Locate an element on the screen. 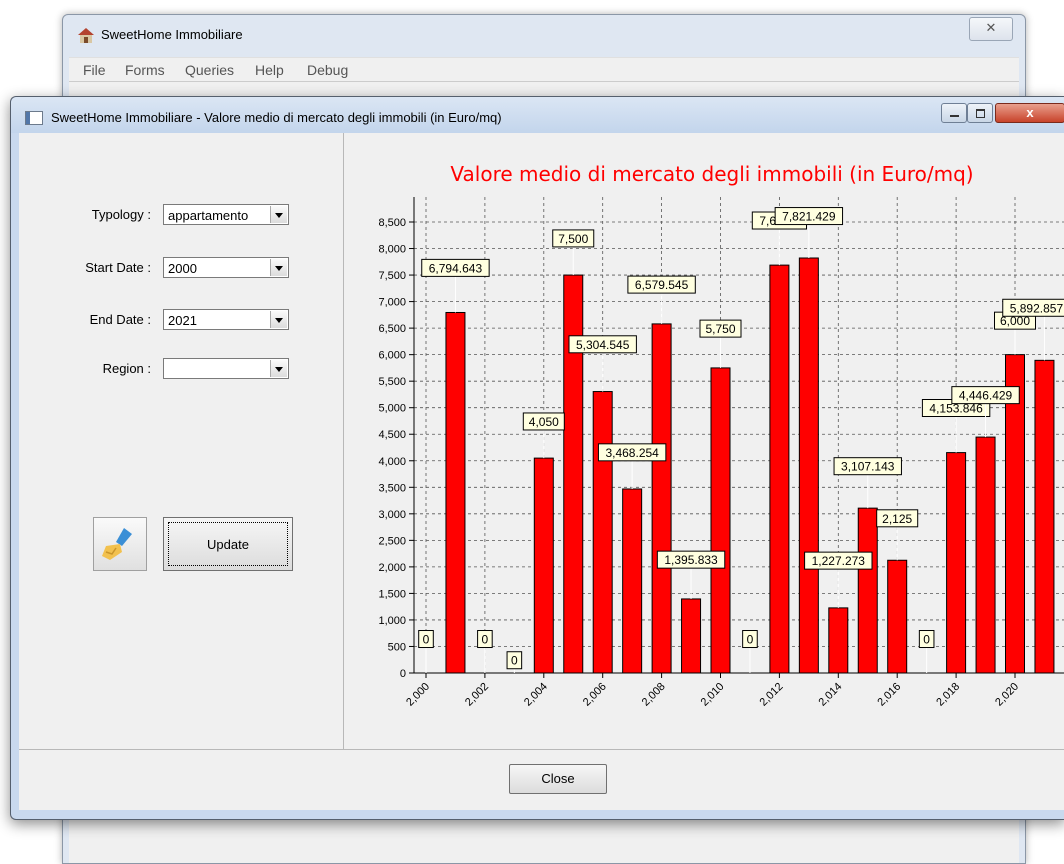 Image resolution: width=1064 pixels, height=864 pixels. x-tick-label: 2,016 is located at coordinates (889, 695).